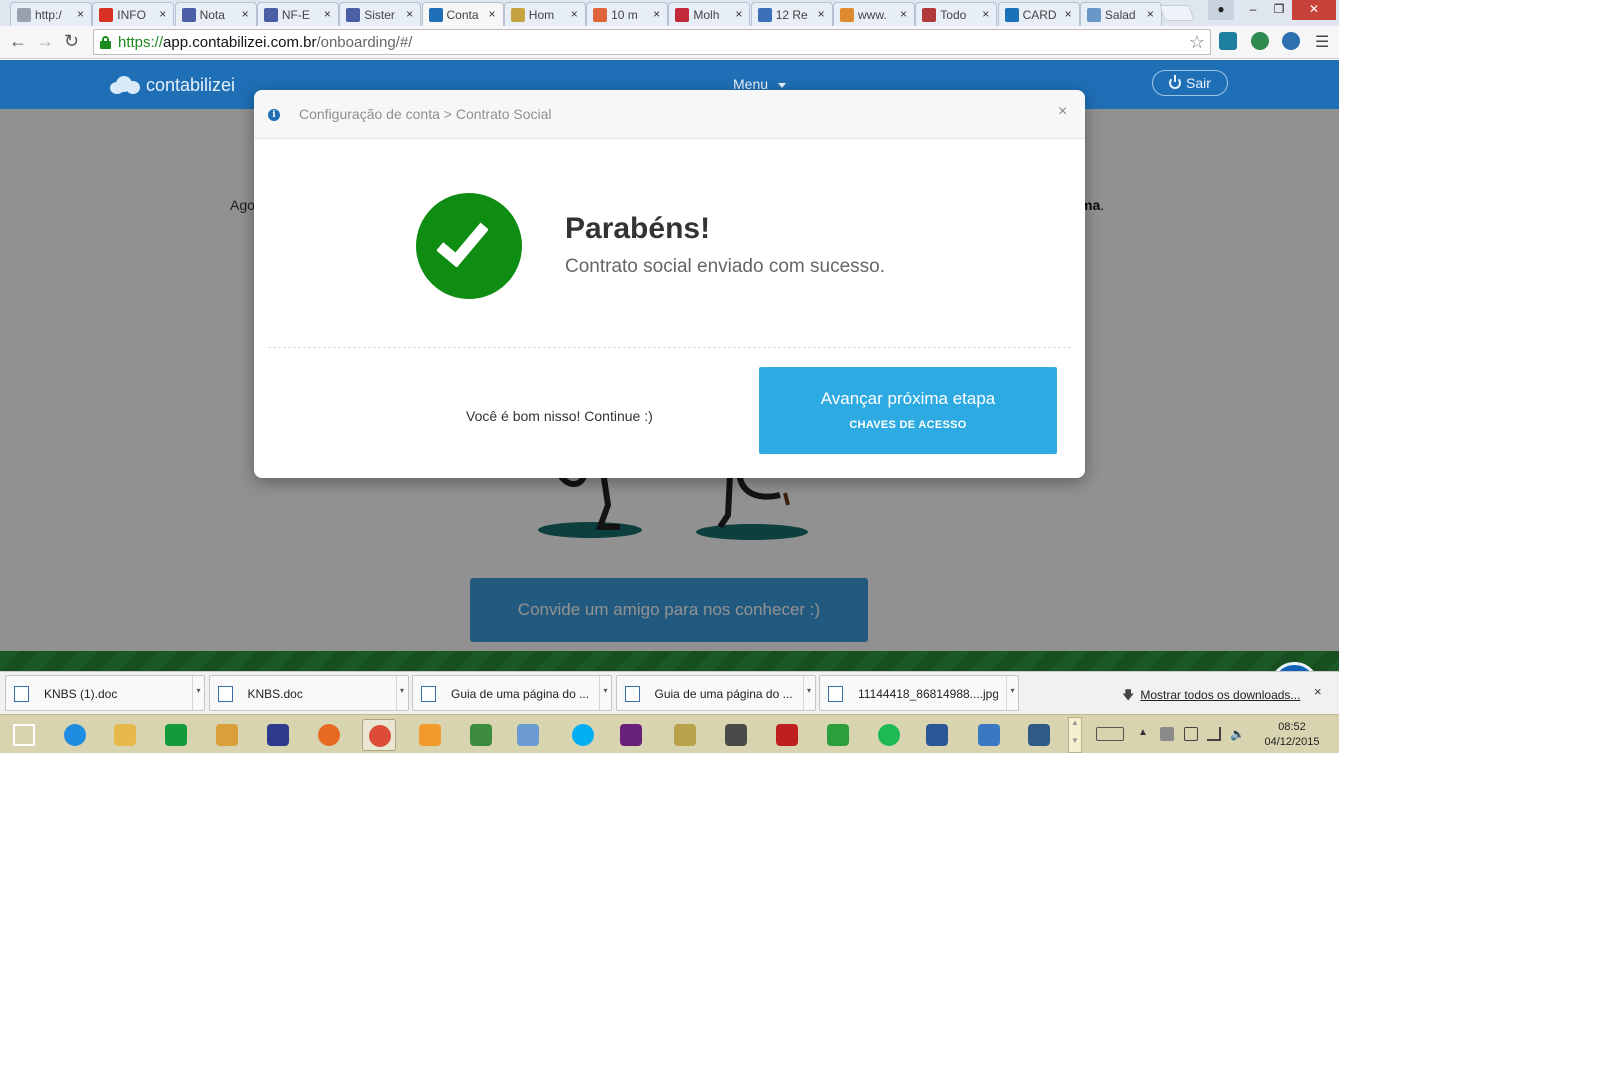 This screenshot has height=1066, width=1600. What do you see at coordinates (1253, 10) in the screenshot?
I see `minimize-button: –` at bounding box center [1253, 10].